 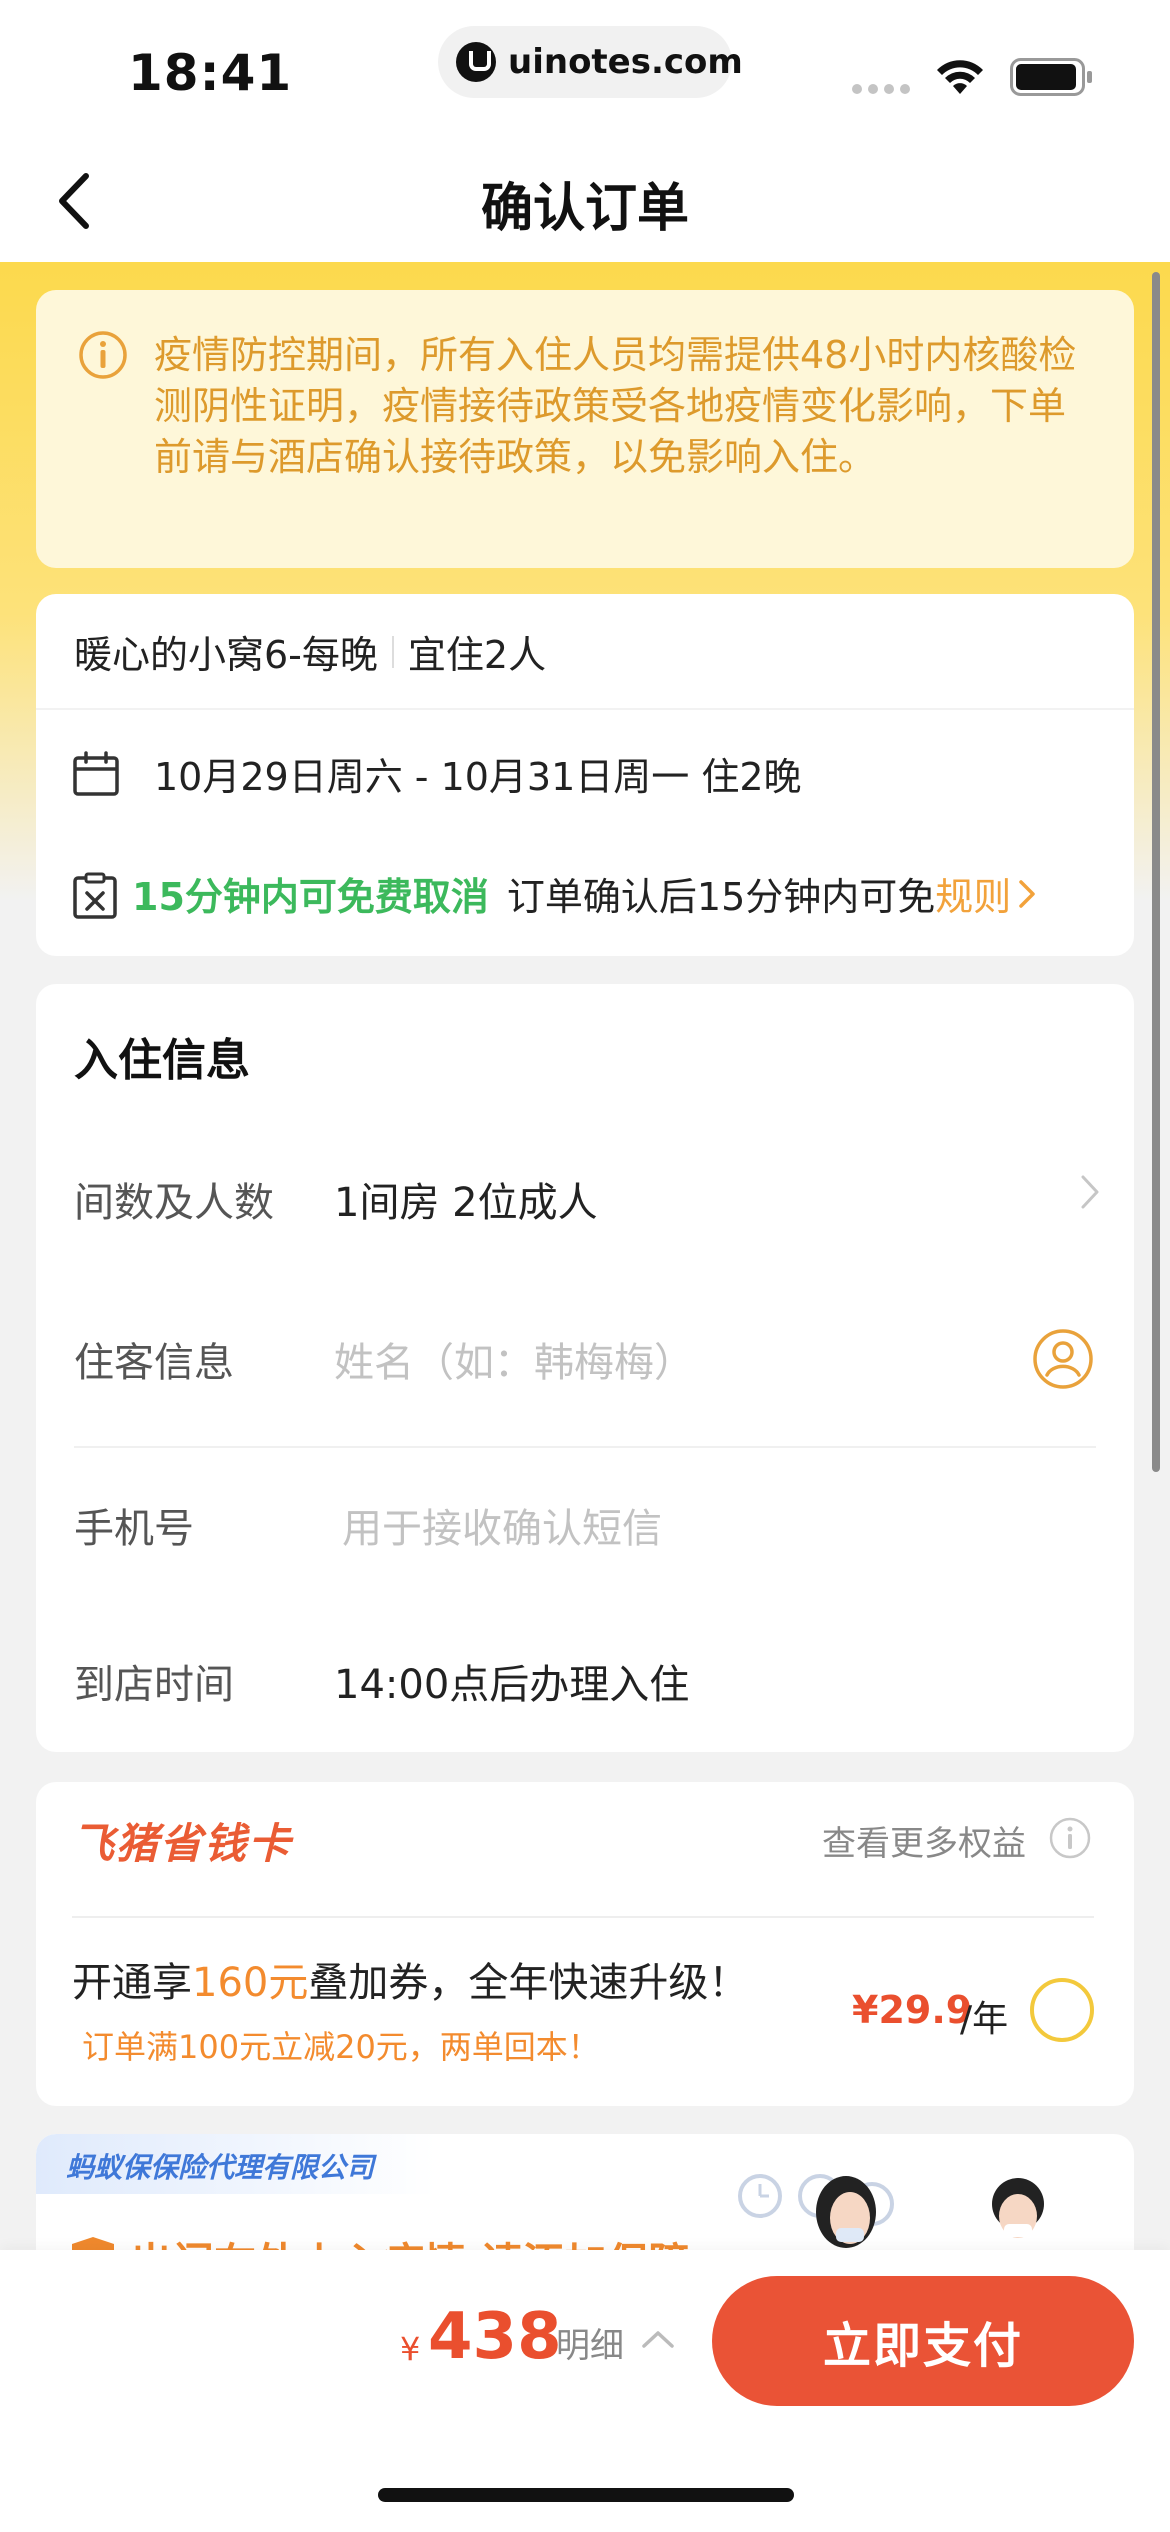 What do you see at coordinates (1051, 77) in the screenshot?
I see `battery-icon` at bounding box center [1051, 77].